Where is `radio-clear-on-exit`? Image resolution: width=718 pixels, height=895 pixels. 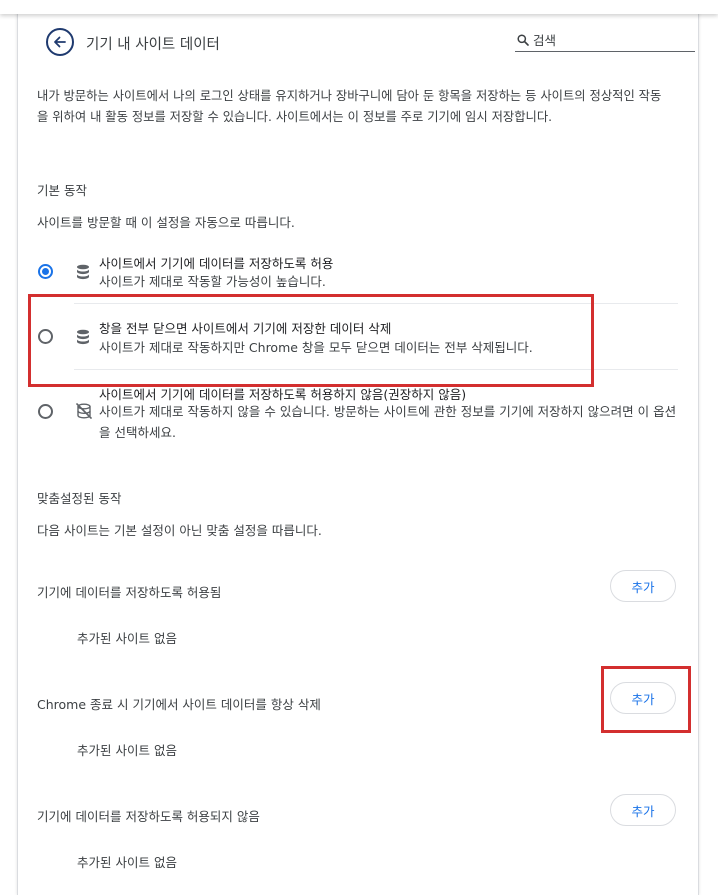
radio-clear-on-exit is located at coordinates (45, 336).